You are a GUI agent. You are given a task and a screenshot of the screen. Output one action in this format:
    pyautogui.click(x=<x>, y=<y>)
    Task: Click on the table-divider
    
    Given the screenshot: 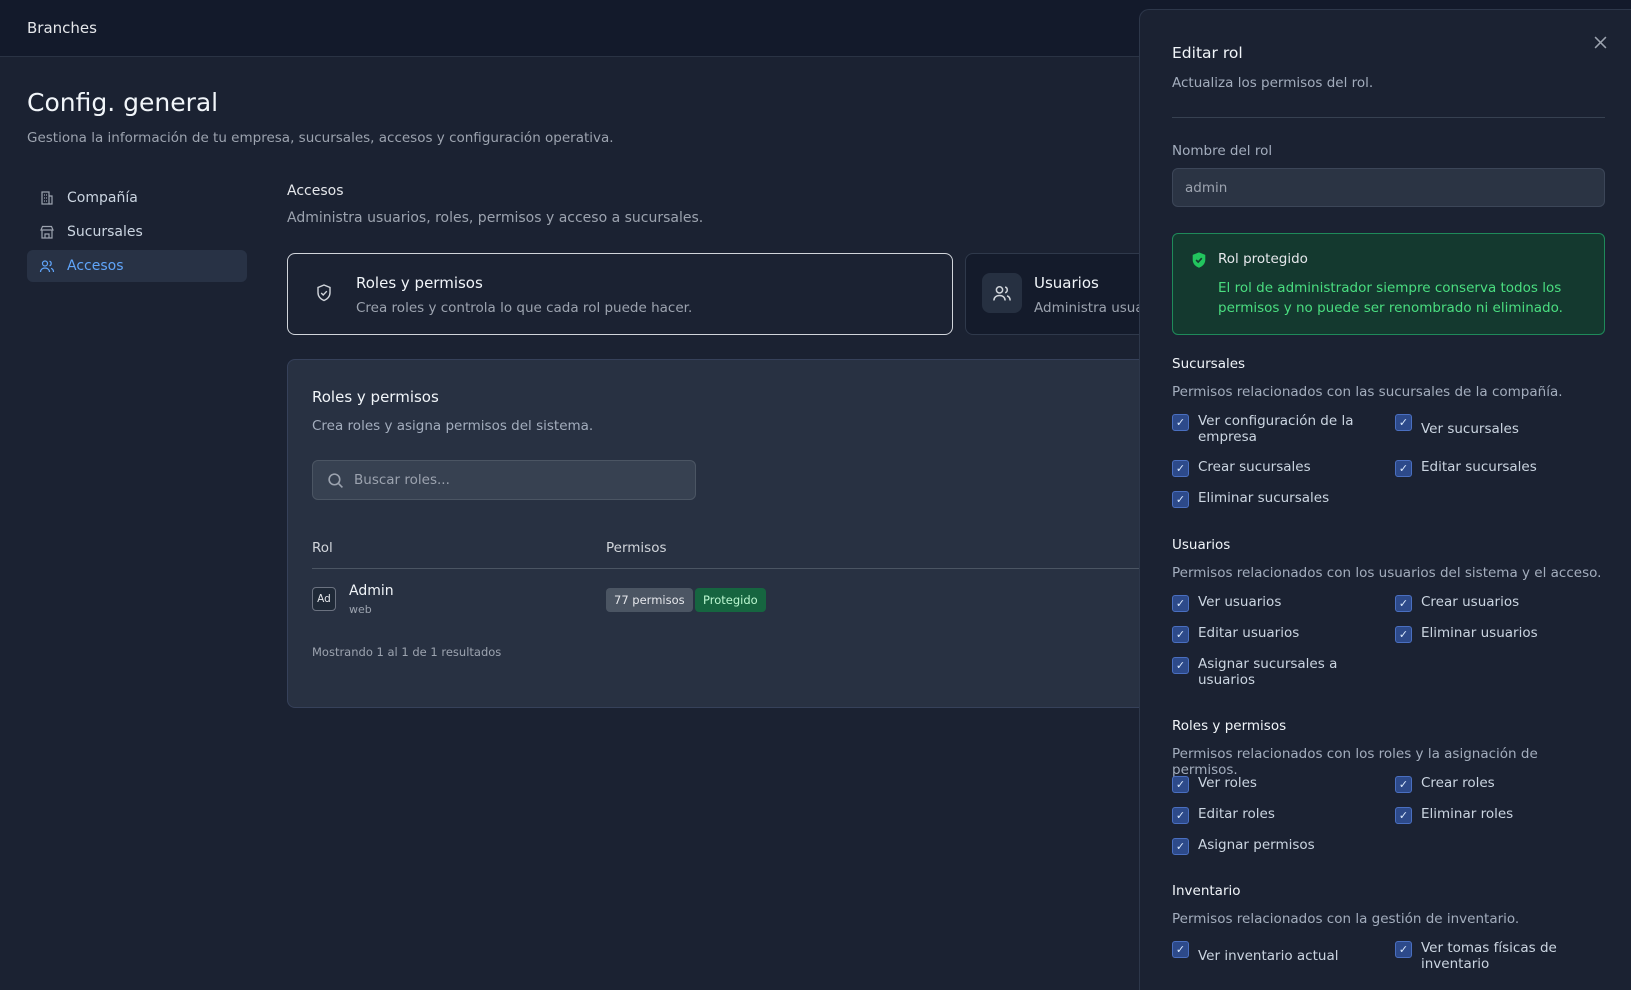 What is the action you would take?
    pyautogui.click(x=750, y=568)
    